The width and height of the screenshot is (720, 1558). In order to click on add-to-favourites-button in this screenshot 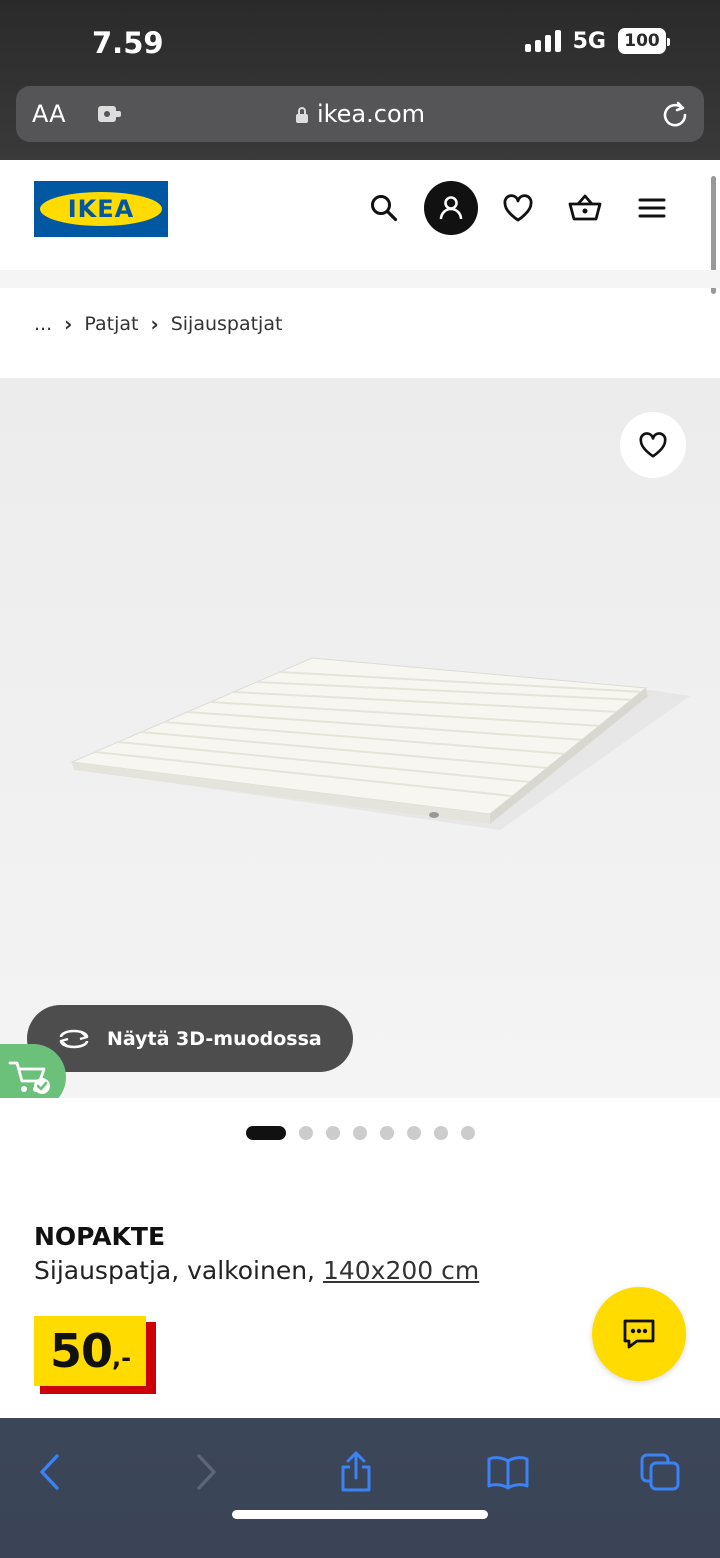, I will do `click(653, 445)`.